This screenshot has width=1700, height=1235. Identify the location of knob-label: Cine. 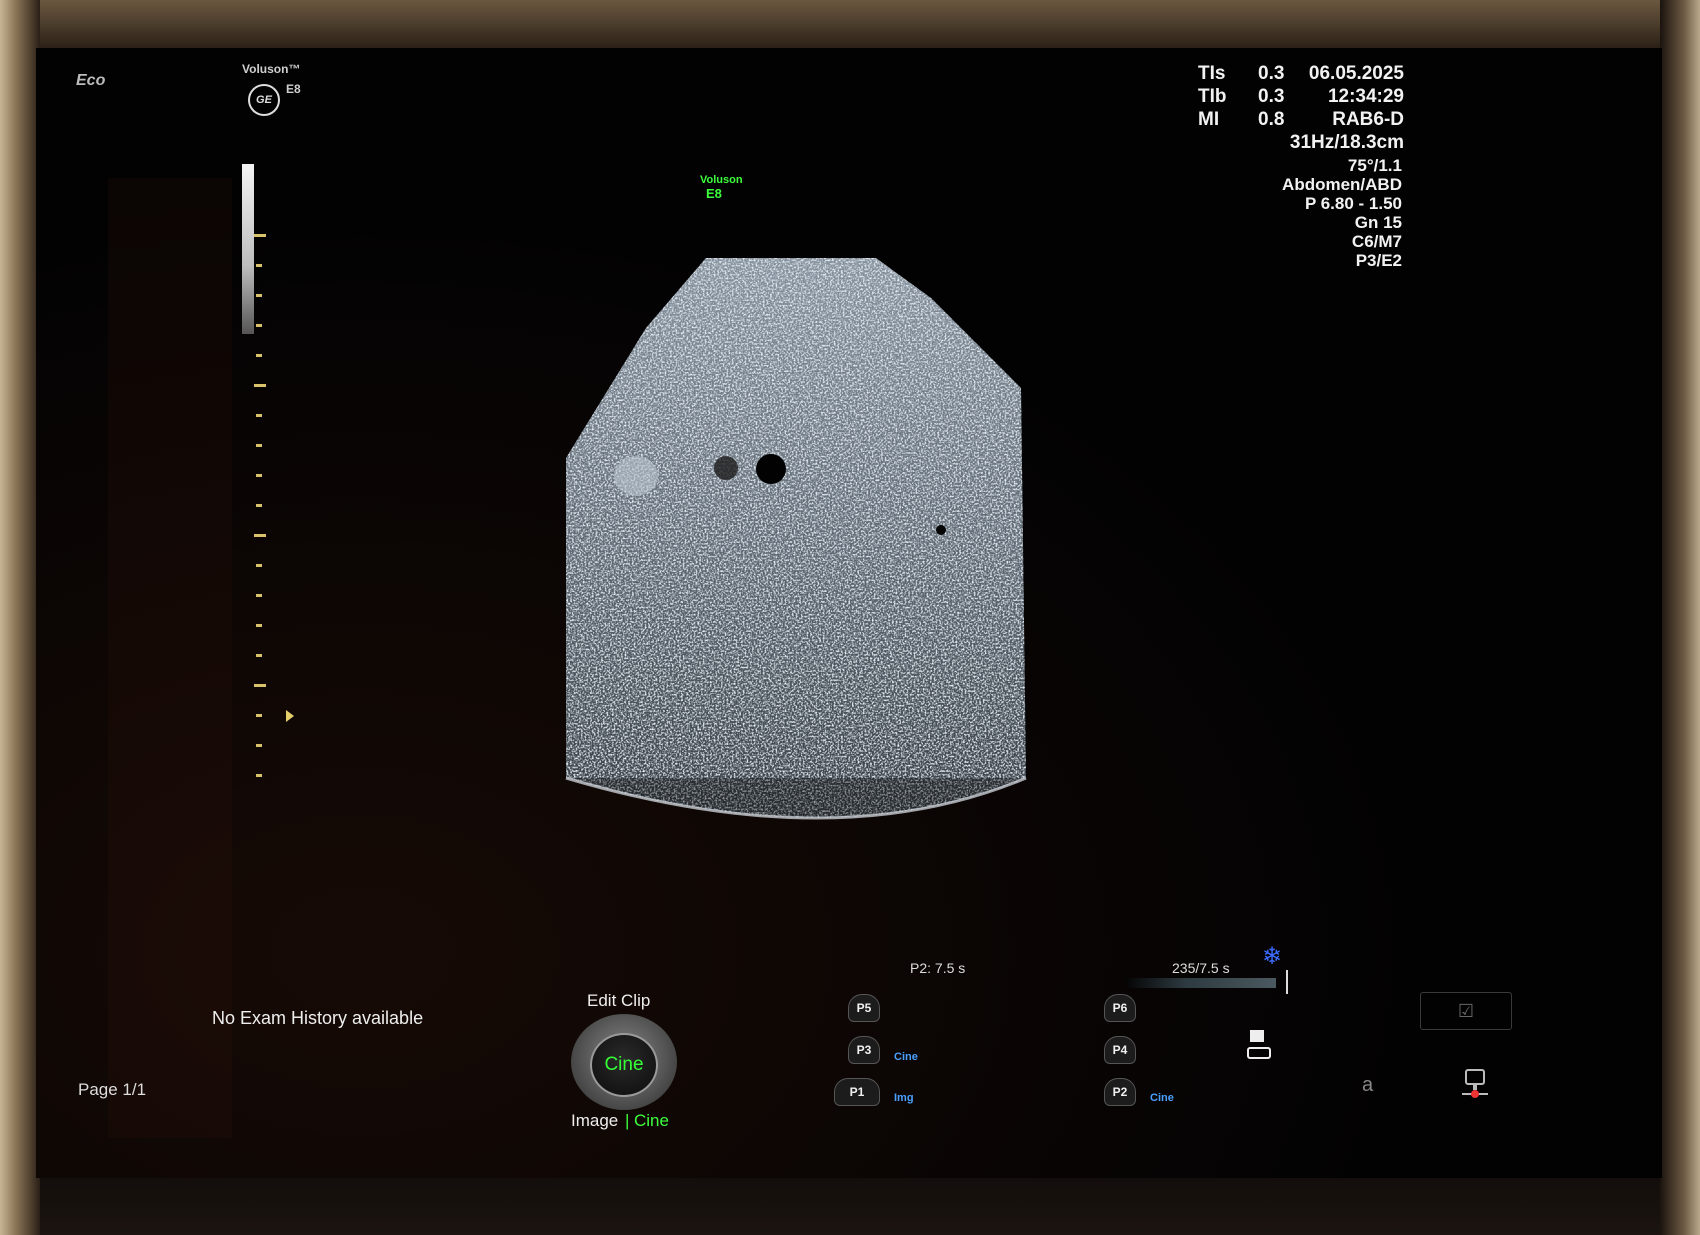
(624, 1064).